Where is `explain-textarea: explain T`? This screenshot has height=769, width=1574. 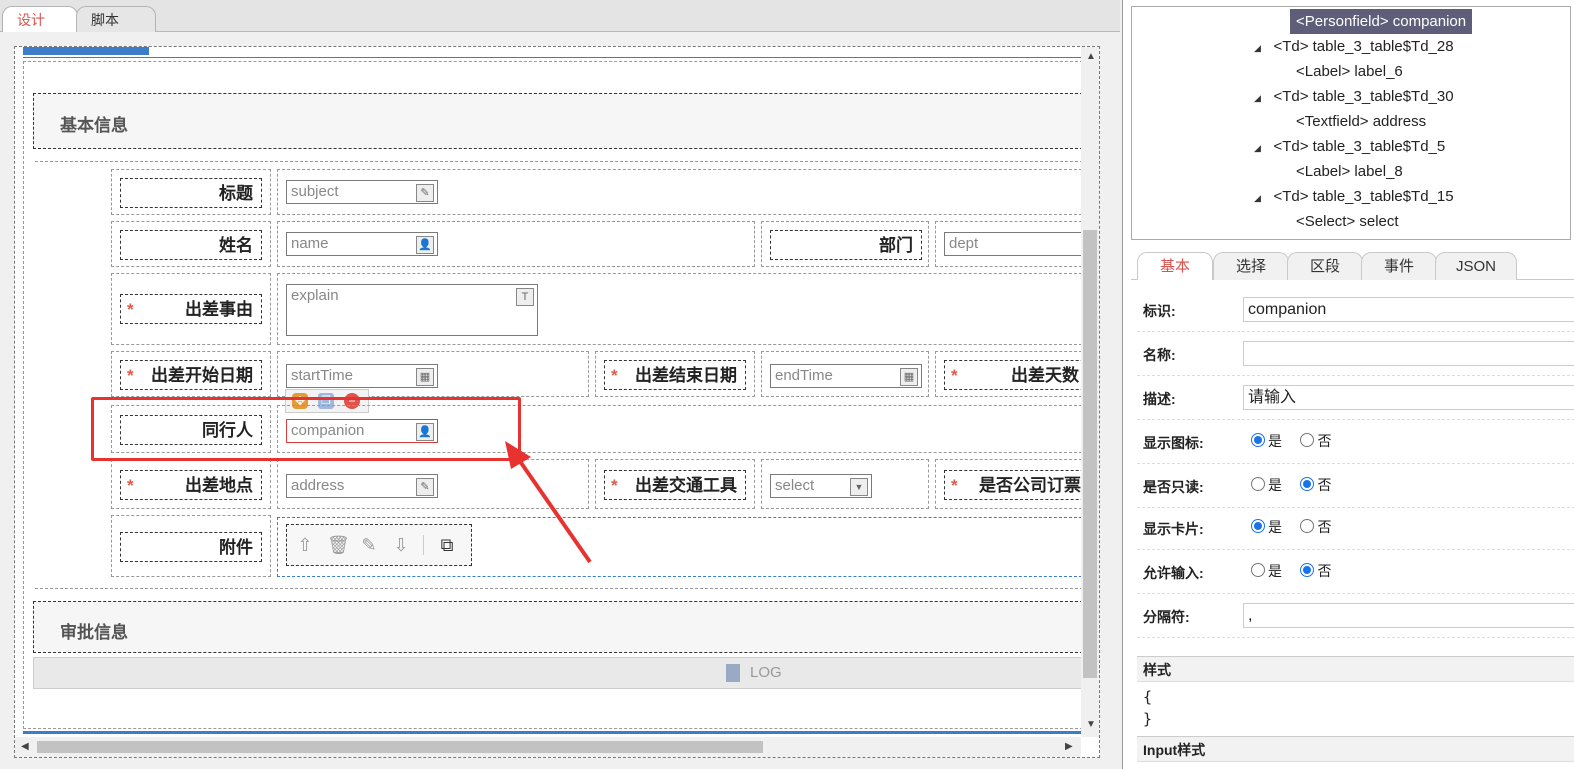 explain-textarea: explain T is located at coordinates (412, 310).